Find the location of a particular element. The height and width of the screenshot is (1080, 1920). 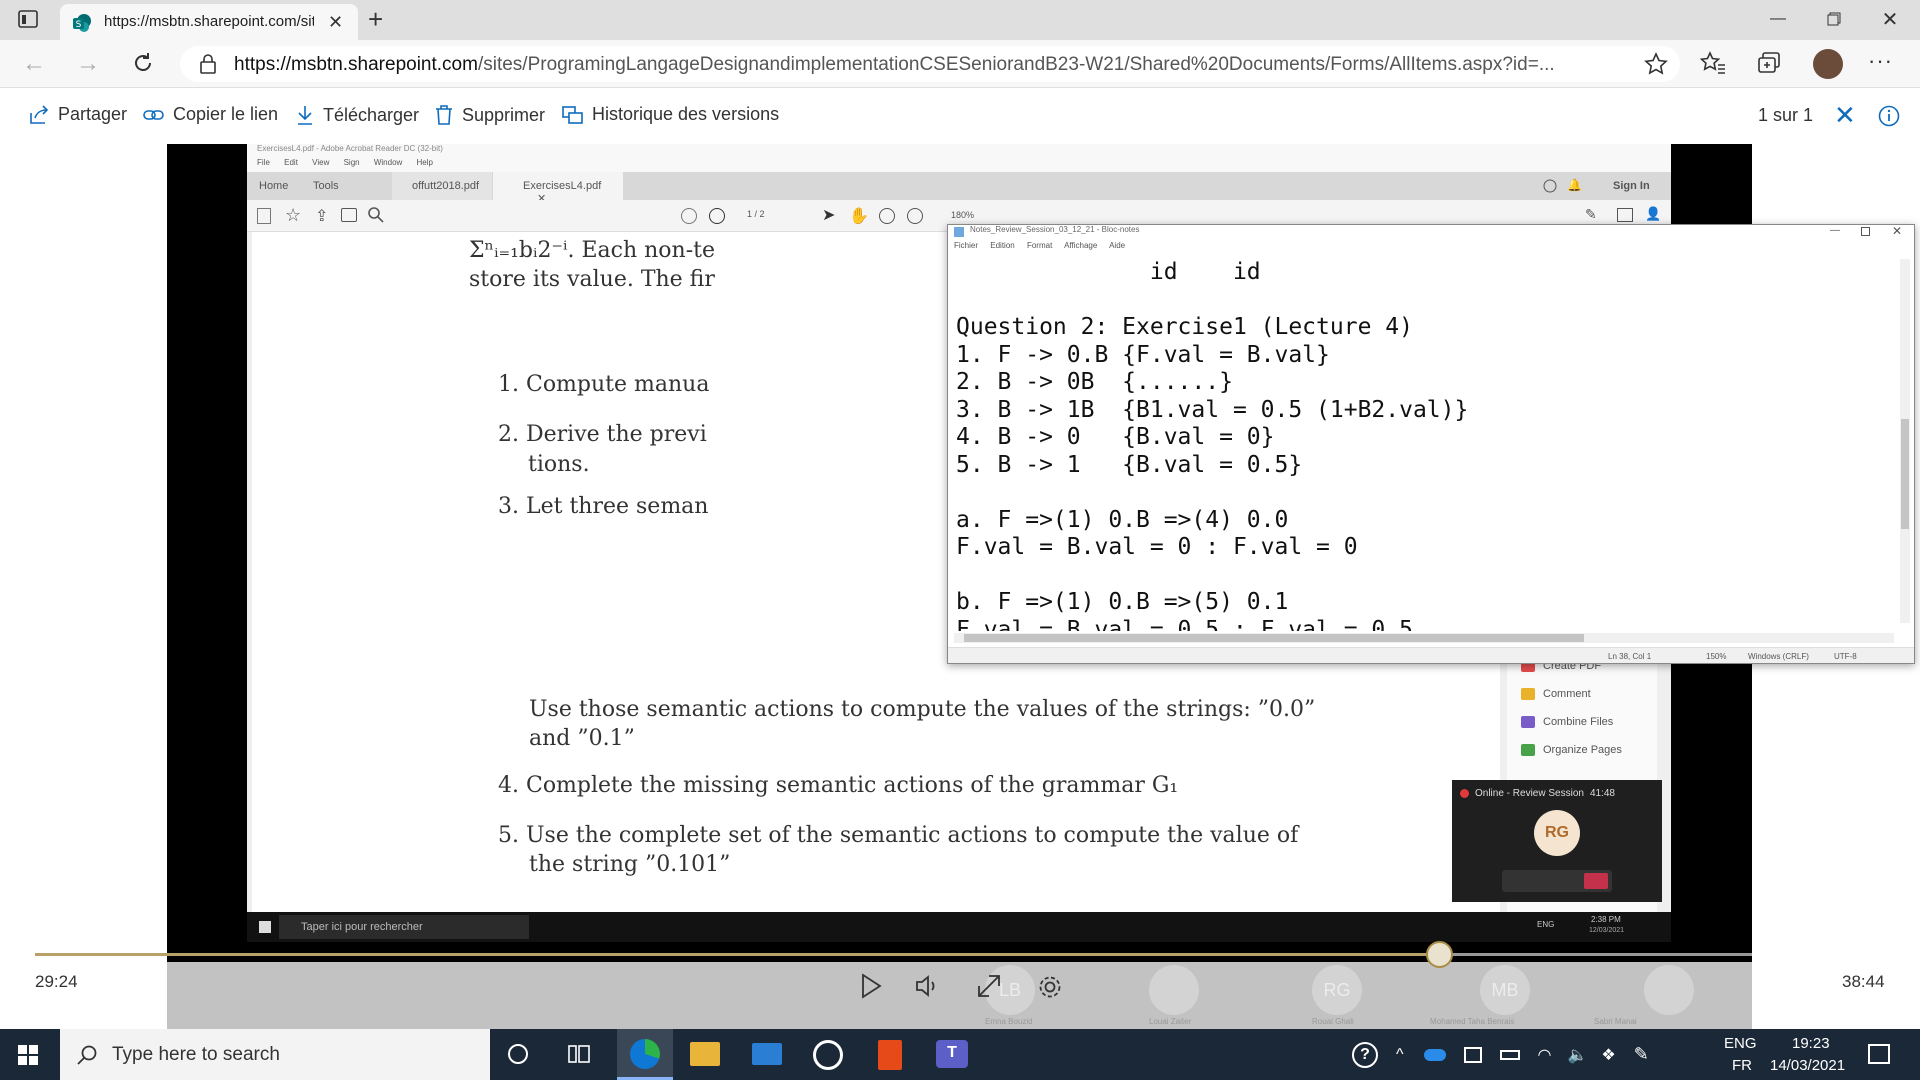

refresh-icon is located at coordinates (143, 63).